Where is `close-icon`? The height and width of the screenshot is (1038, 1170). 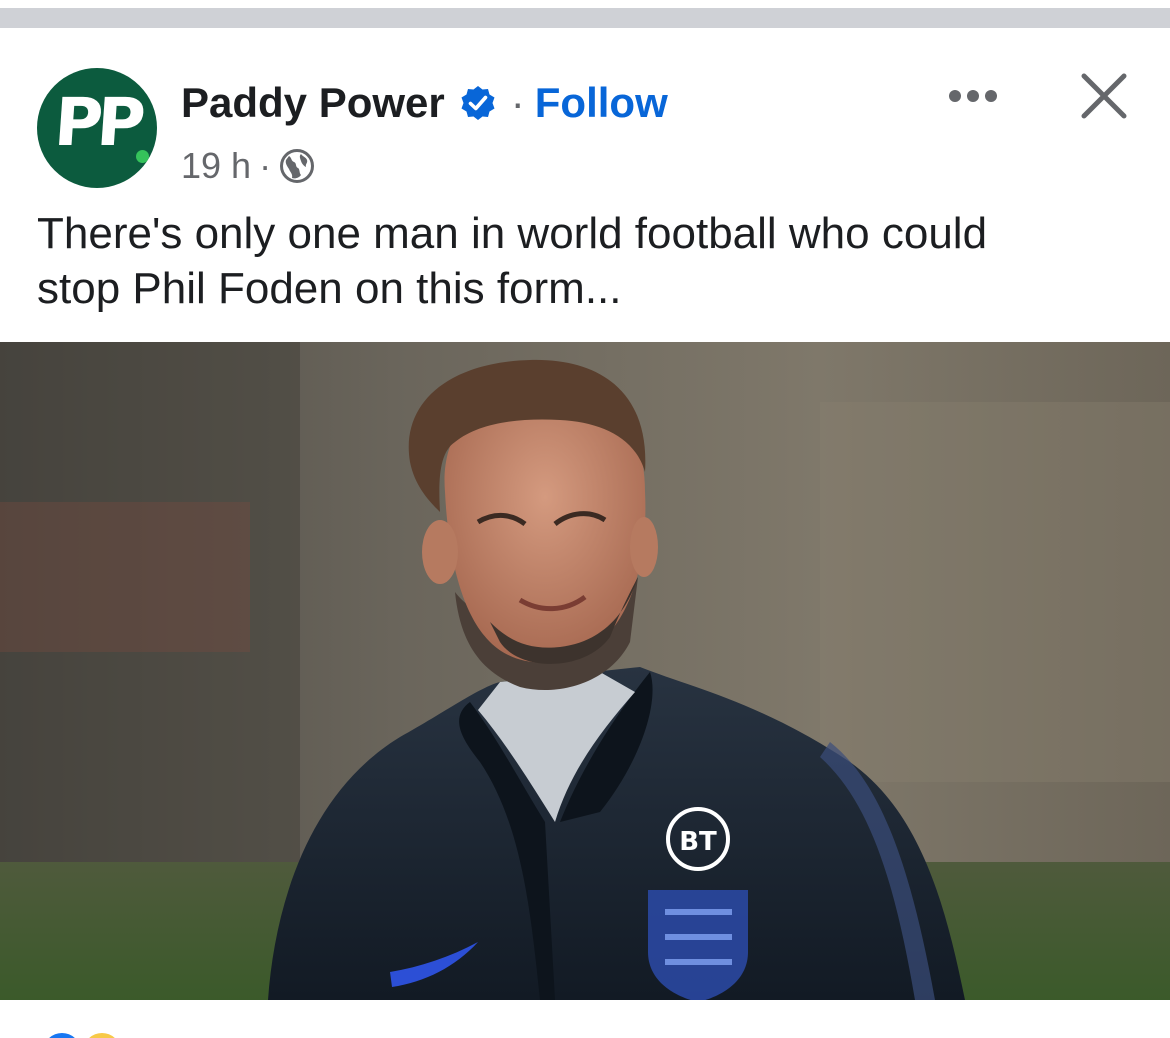 close-icon is located at coordinates (1104, 96).